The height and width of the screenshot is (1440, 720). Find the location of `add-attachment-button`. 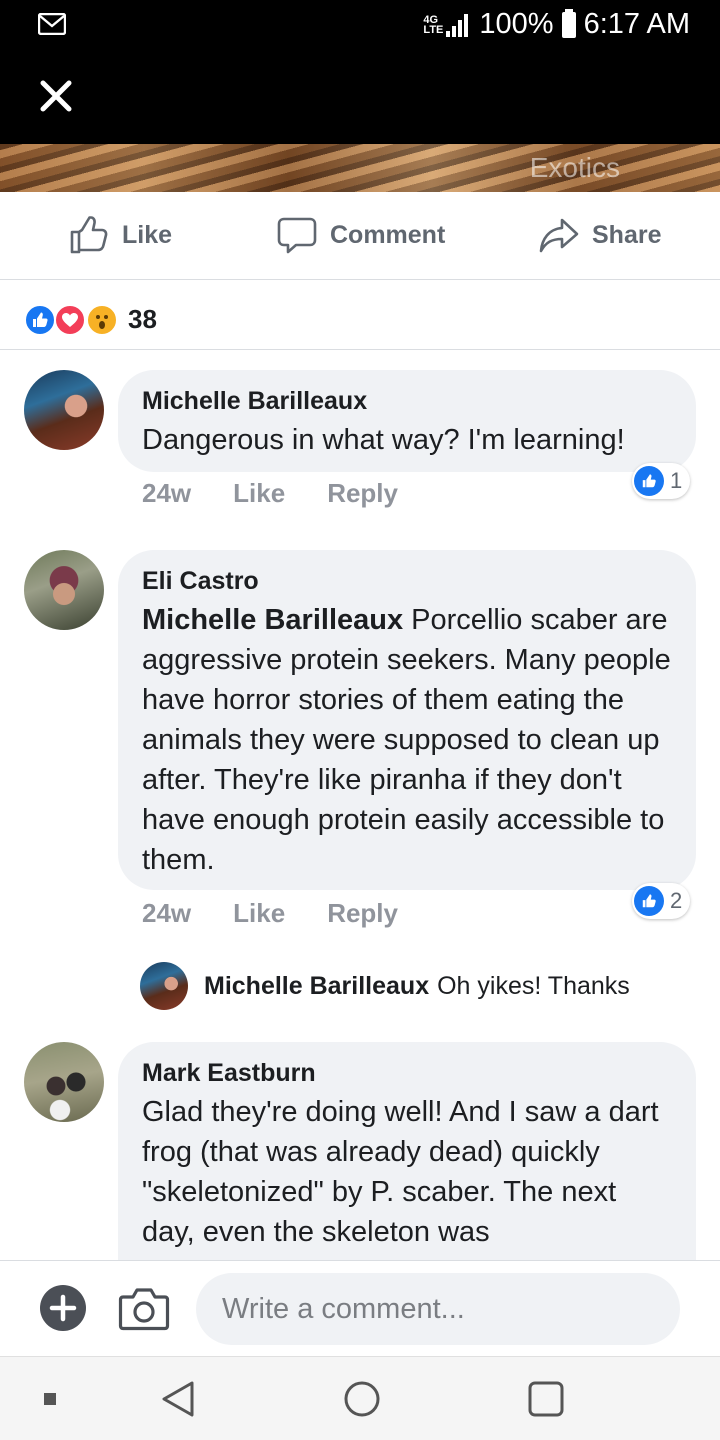

add-attachment-button is located at coordinates (63, 1308).